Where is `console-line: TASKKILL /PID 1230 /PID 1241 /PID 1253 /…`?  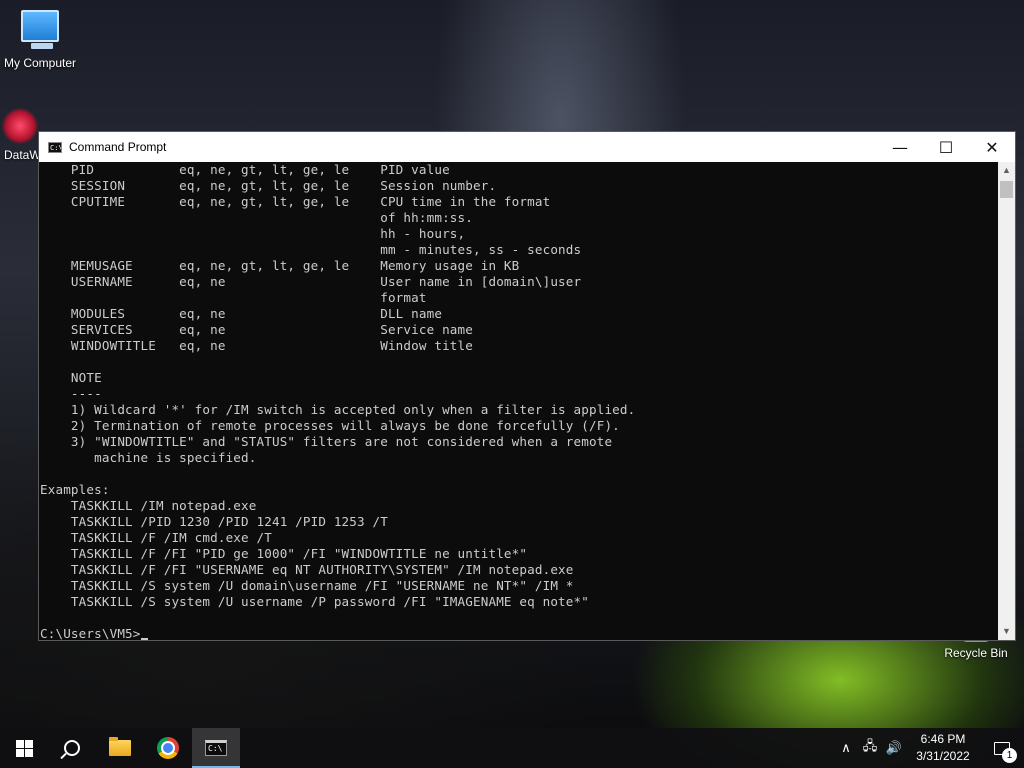 console-line: TASKKILL /PID 1230 /PID 1241 /PID 1253 /… is located at coordinates (229, 521).